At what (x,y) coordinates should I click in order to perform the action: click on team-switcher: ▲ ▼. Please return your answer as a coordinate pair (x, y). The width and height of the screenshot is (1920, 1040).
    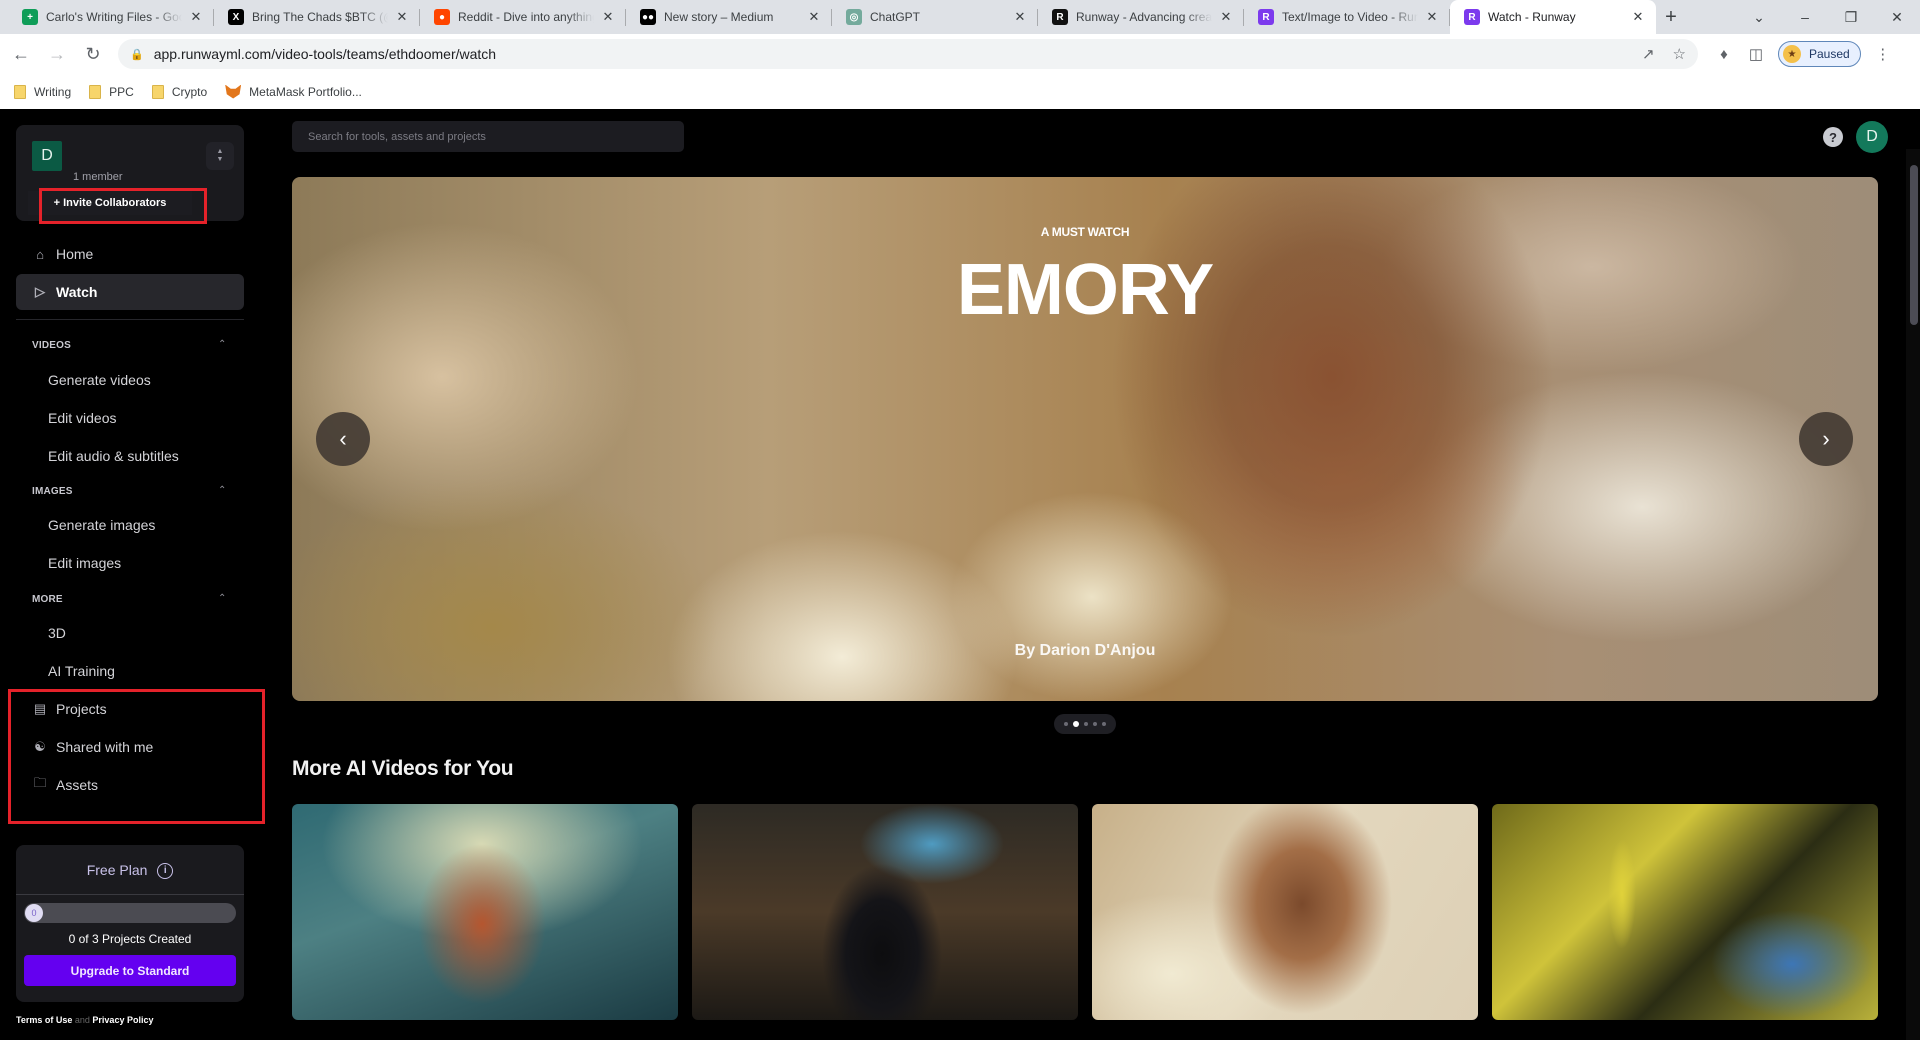
    Looking at the image, I should click on (220, 156).